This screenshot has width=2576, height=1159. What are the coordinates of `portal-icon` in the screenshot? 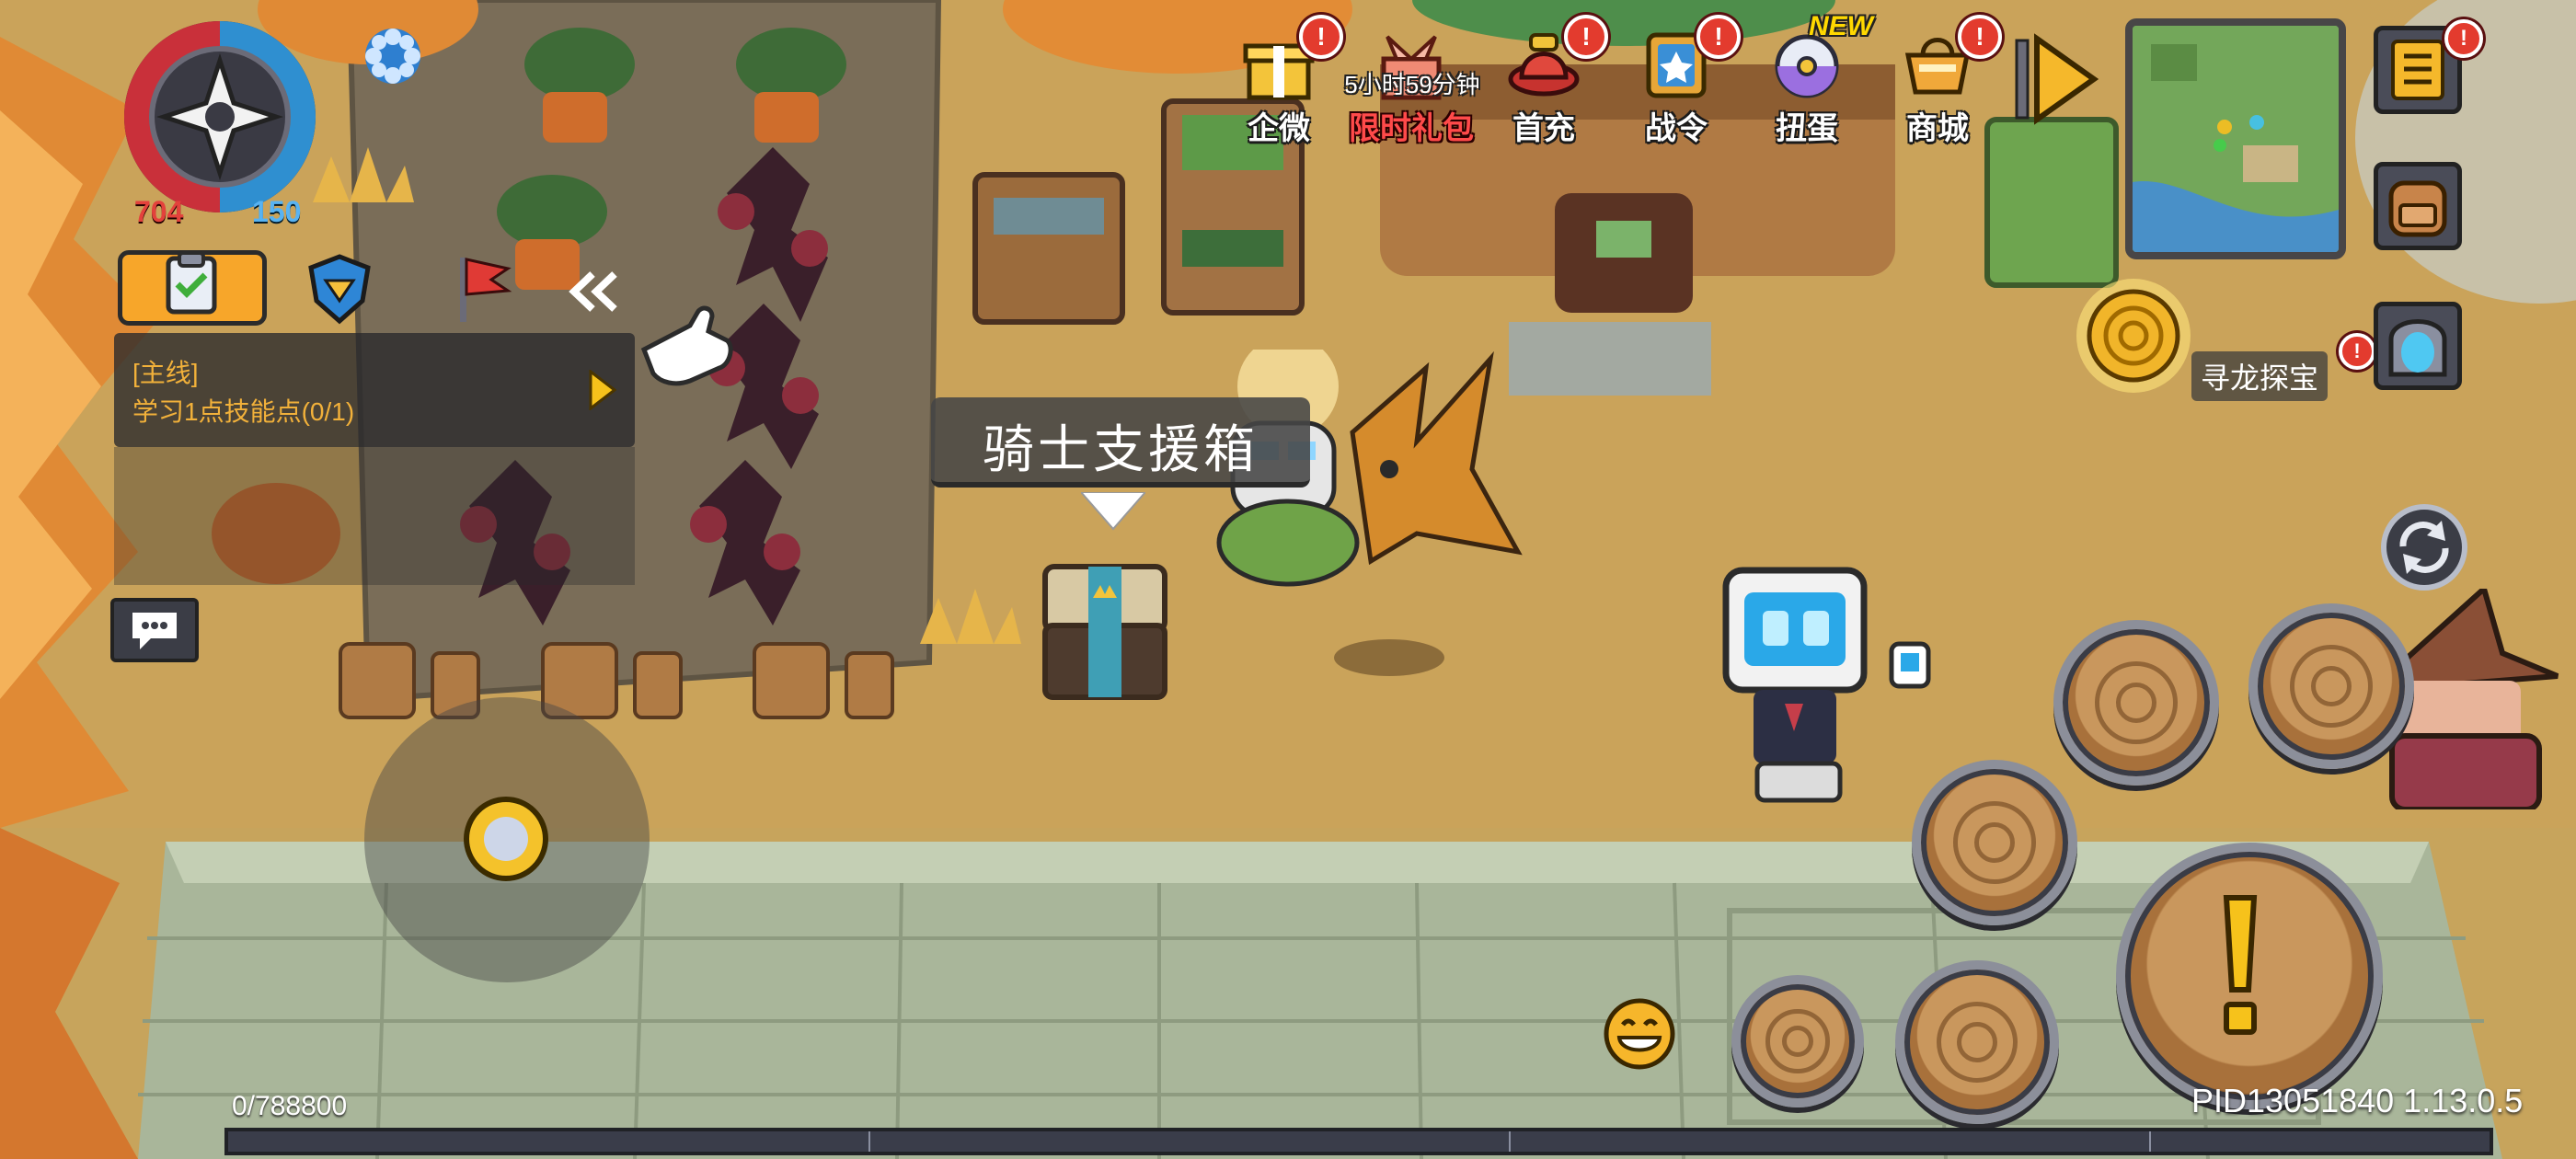 It's located at (2417, 348).